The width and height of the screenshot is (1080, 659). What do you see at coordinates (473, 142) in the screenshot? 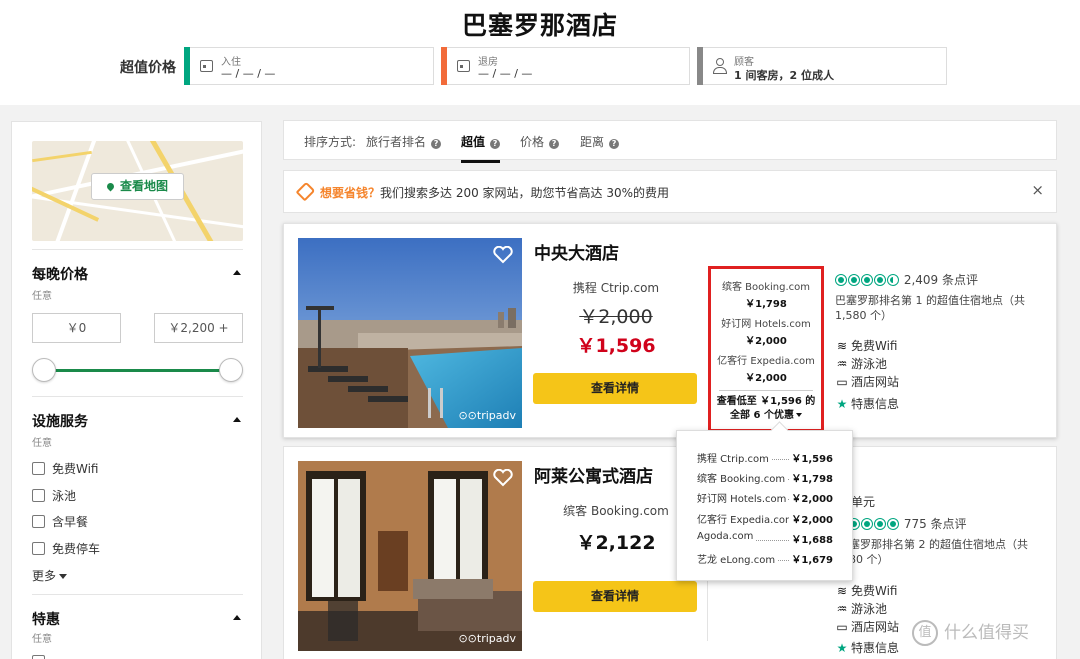
I see `sort-option-label: 超值` at bounding box center [473, 142].